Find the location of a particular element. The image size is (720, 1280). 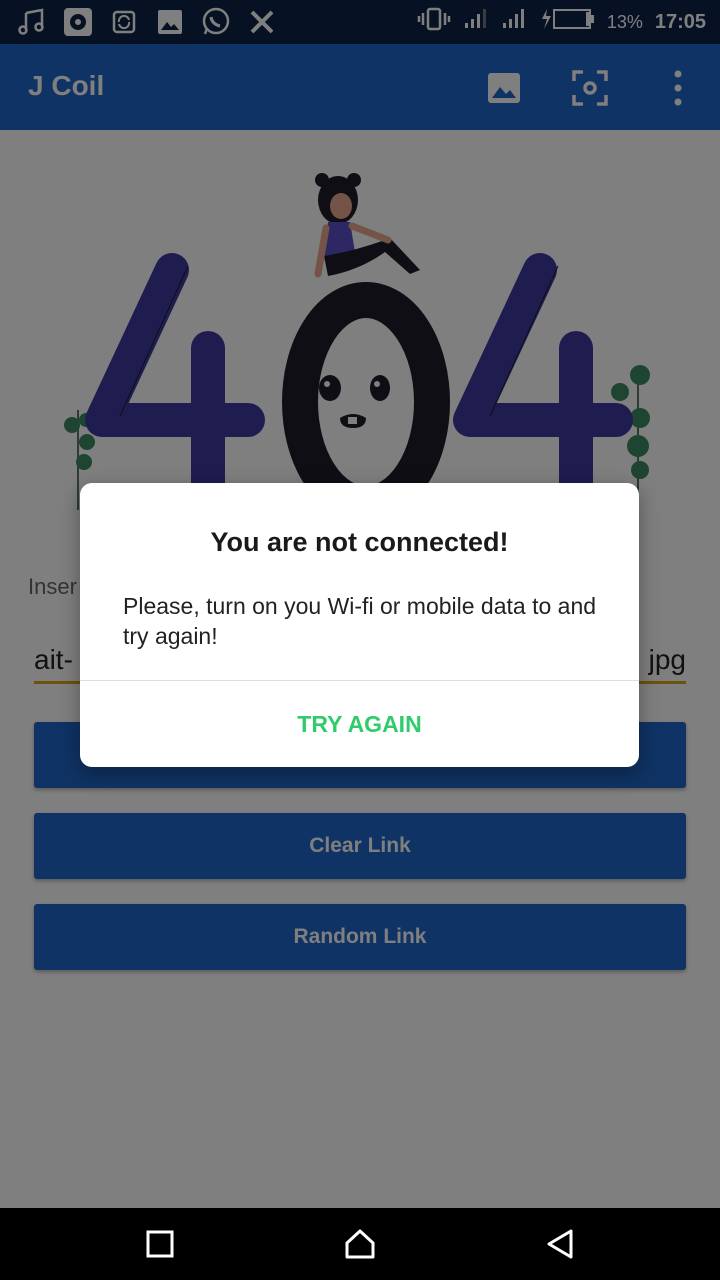

back-icon is located at coordinates (560, 1244).